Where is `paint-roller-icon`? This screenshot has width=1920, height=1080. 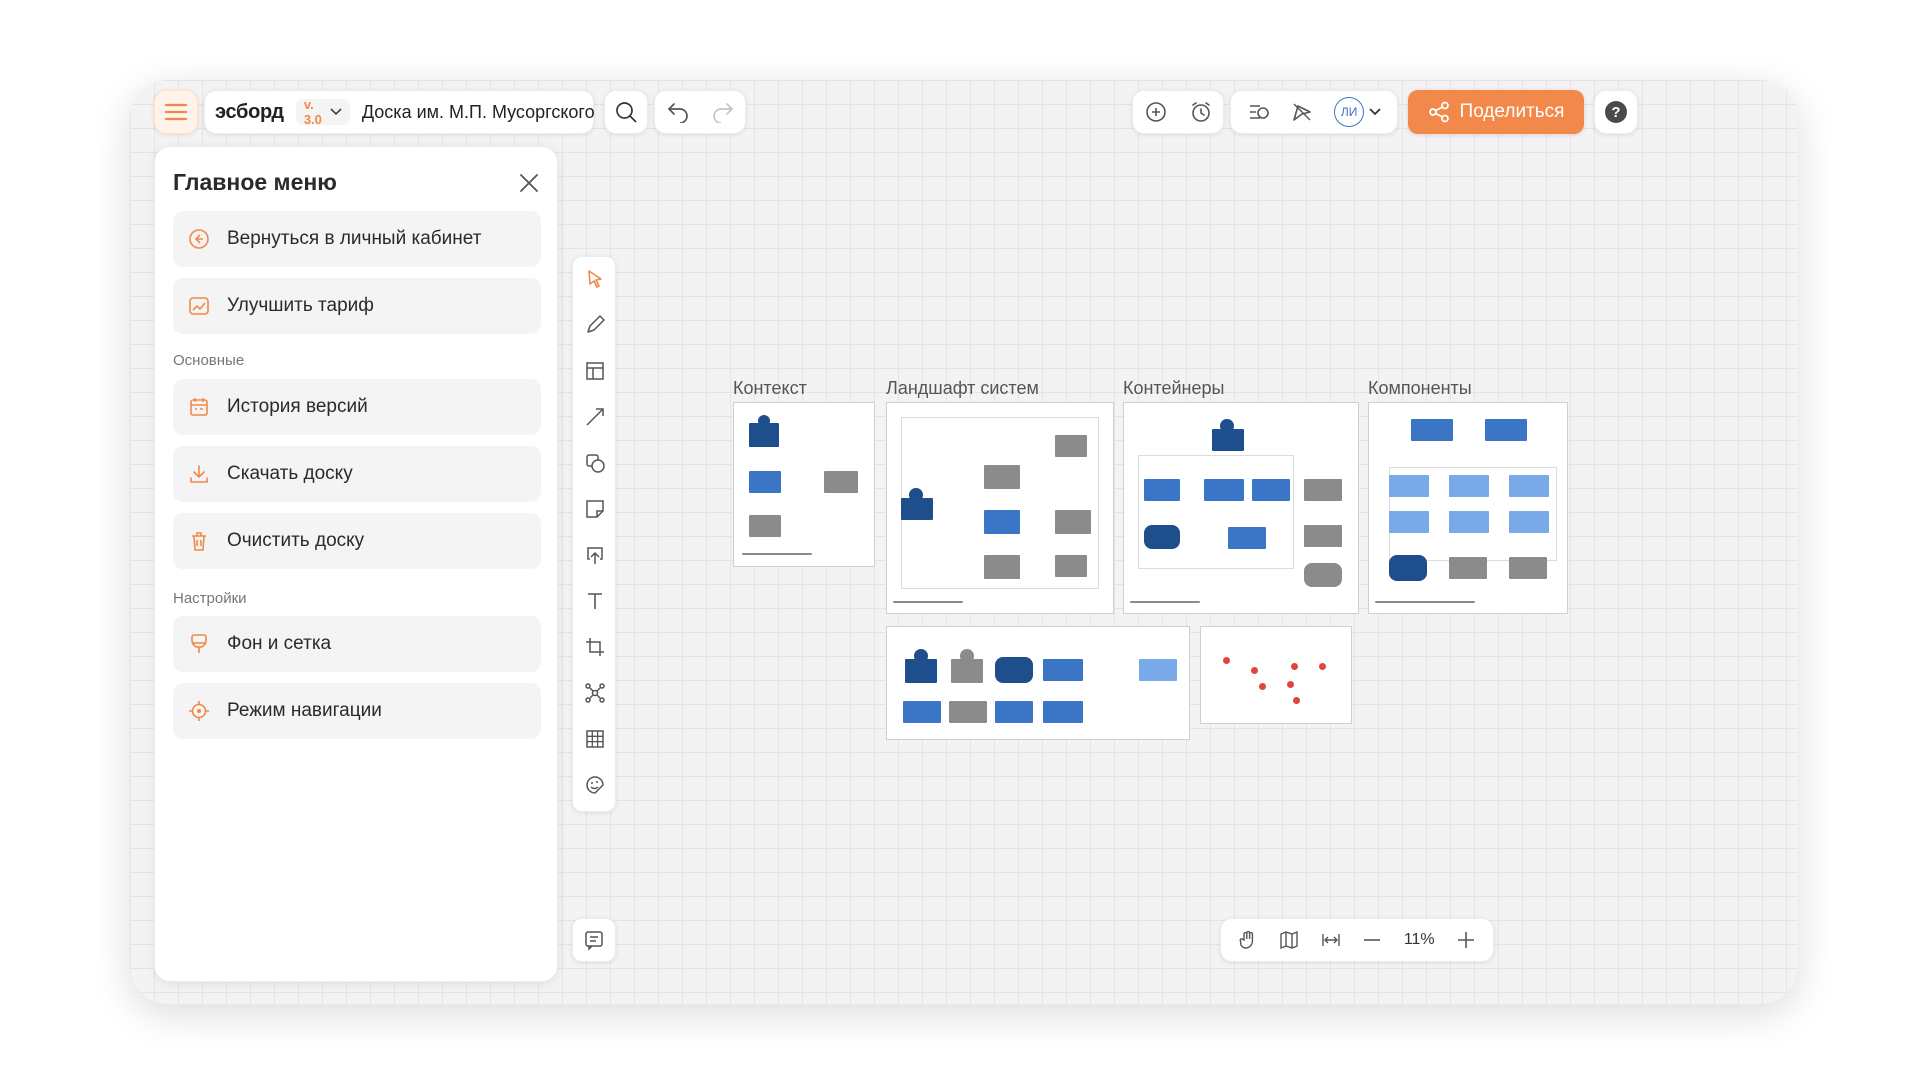 paint-roller-icon is located at coordinates (199, 644).